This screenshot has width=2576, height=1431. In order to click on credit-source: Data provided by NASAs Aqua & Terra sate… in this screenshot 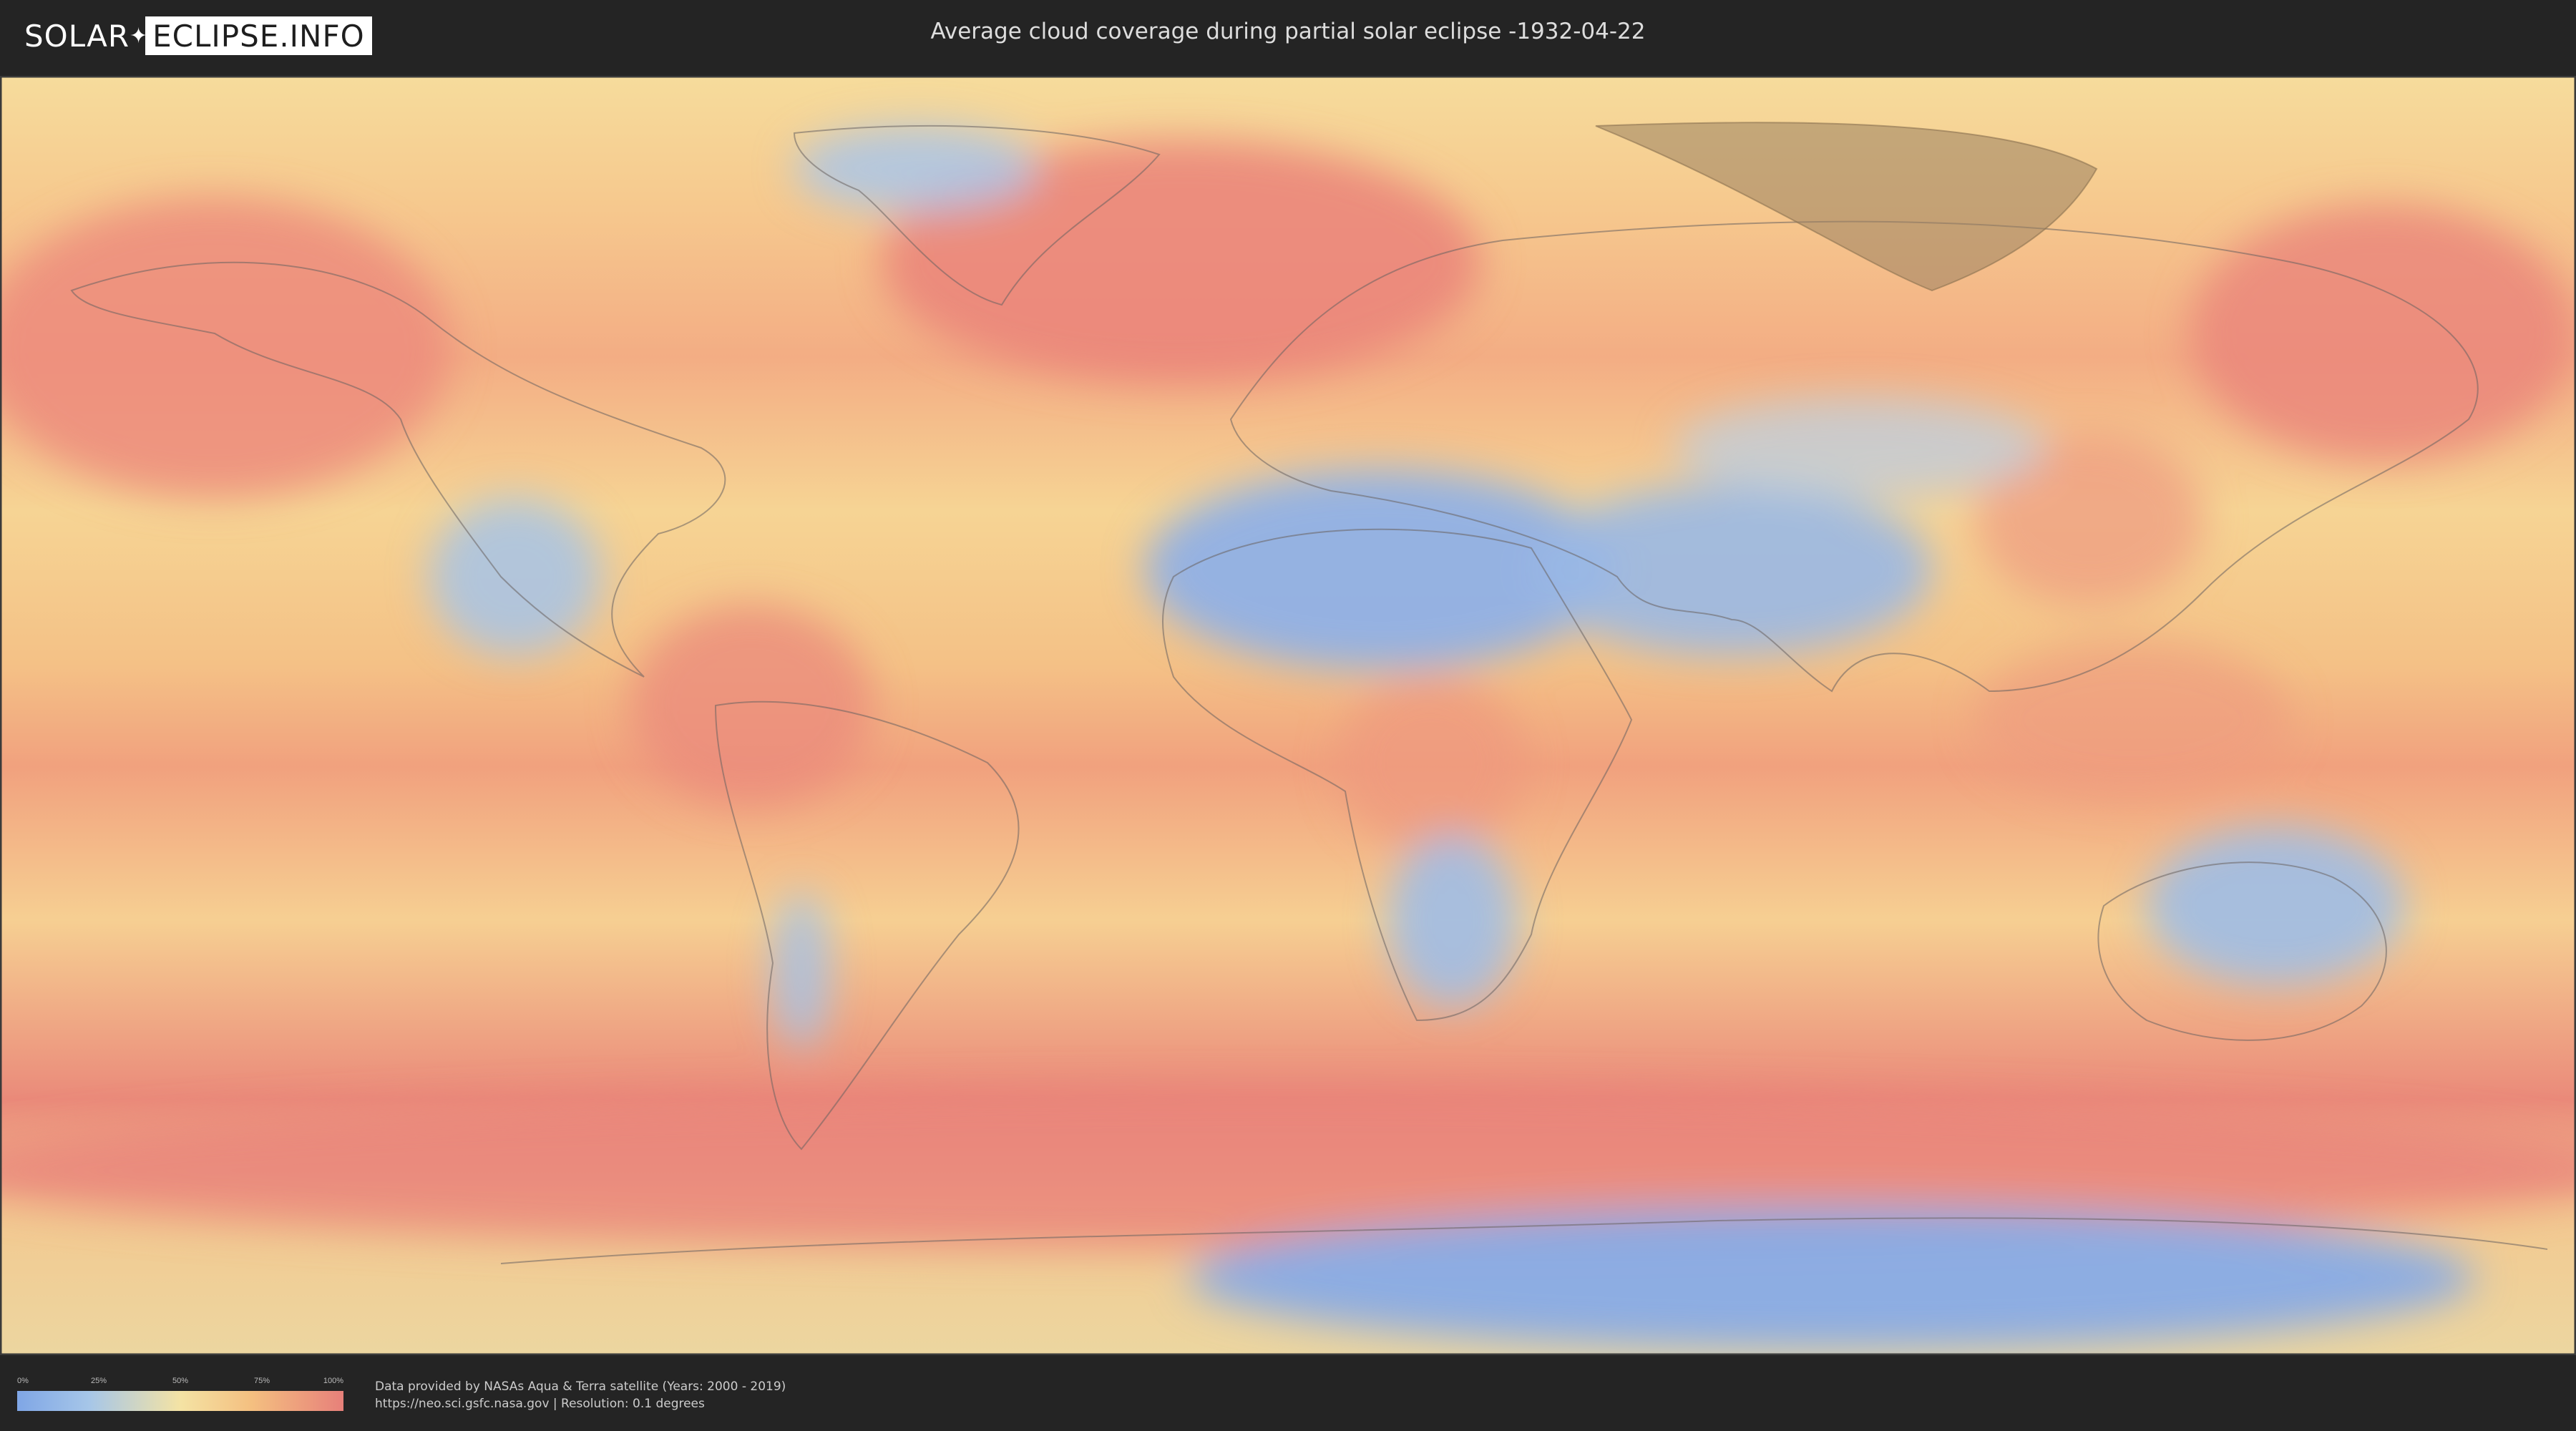, I will do `click(580, 1386)`.